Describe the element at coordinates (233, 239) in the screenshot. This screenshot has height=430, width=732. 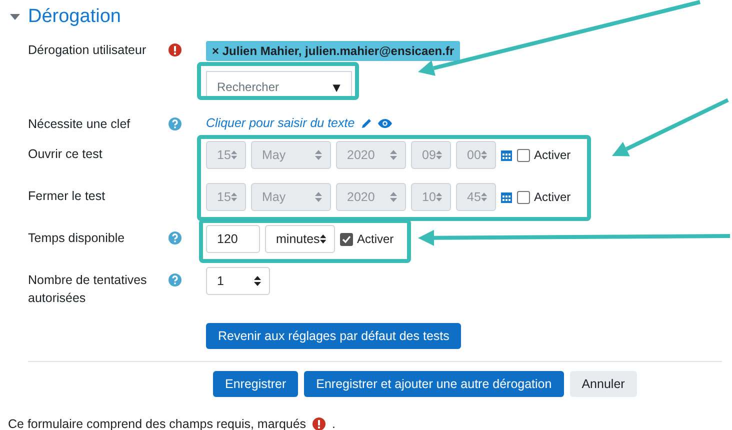
I see `time-limit-field: 120` at that location.